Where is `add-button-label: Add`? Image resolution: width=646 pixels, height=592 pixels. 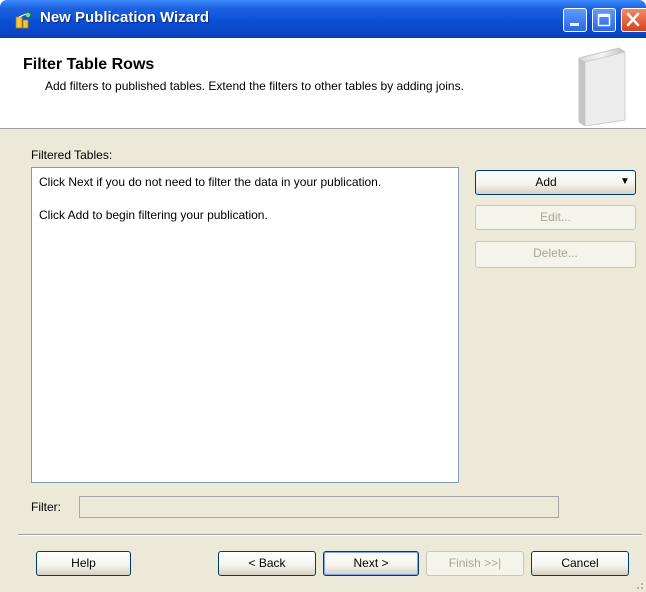 add-button-label: Add is located at coordinates (546, 182).